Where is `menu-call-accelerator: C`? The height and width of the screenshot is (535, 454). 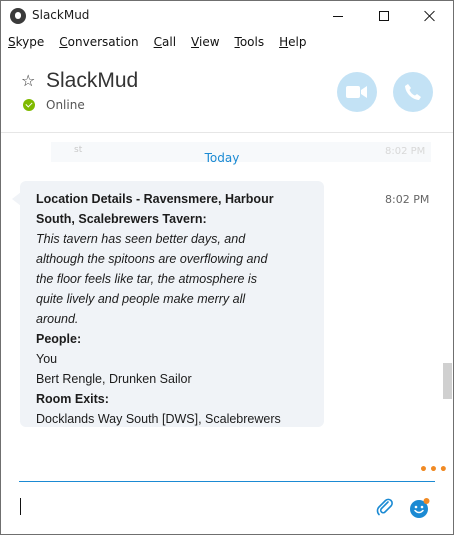
menu-call-accelerator: C is located at coordinates (157, 42).